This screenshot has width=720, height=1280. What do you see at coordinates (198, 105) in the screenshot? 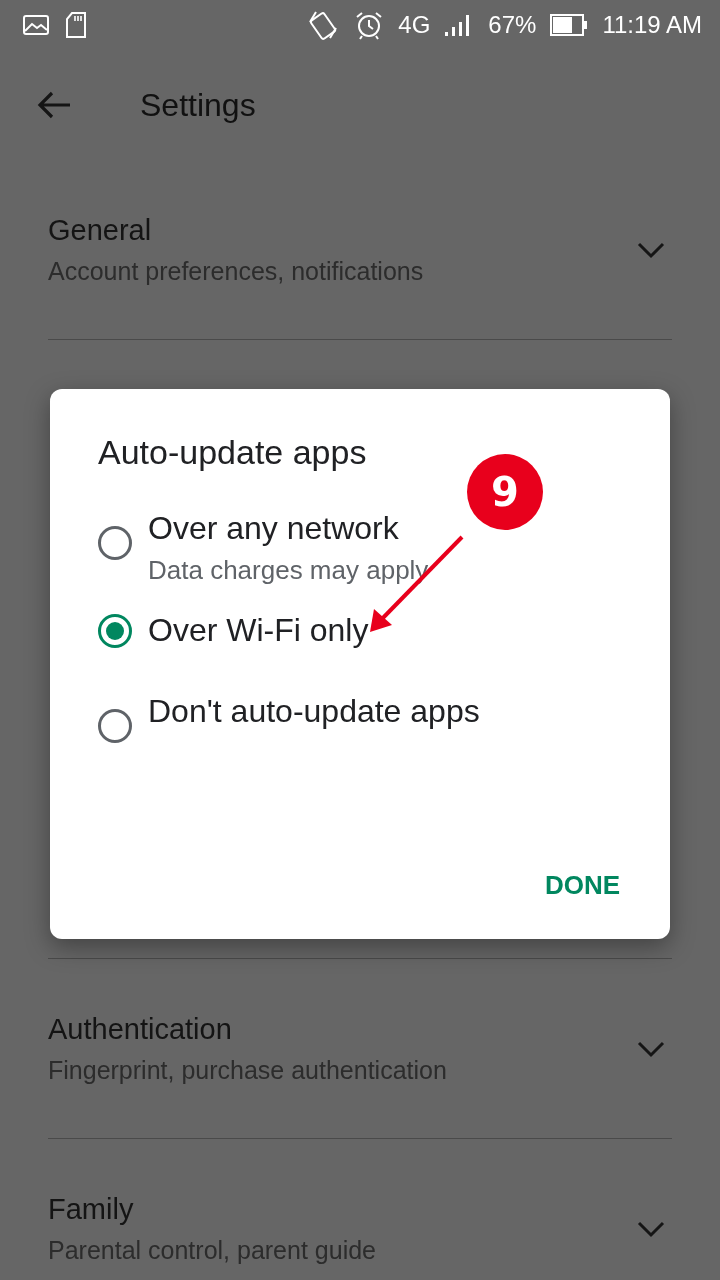
I see `app-bar-title: Settings` at bounding box center [198, 105].